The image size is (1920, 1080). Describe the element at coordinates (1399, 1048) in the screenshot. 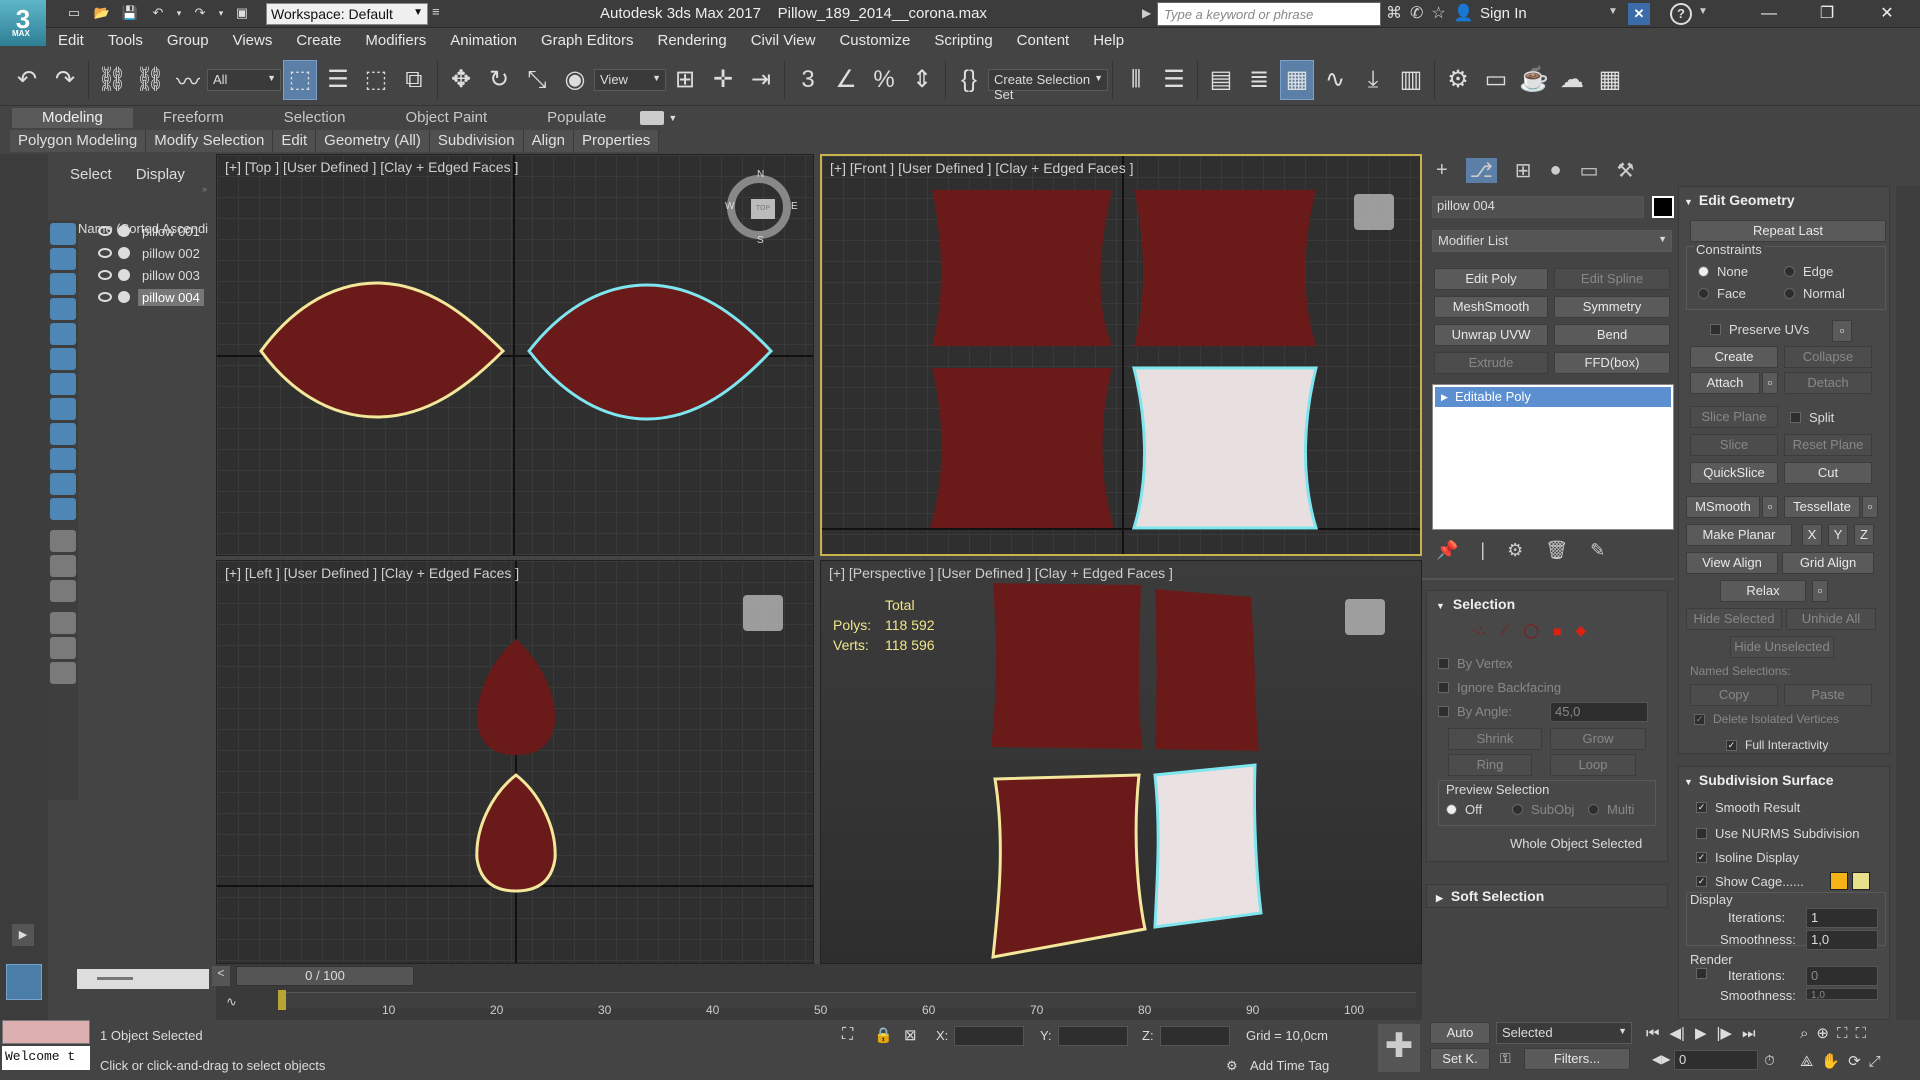

I see `set-key-icon: ✚` at that location.